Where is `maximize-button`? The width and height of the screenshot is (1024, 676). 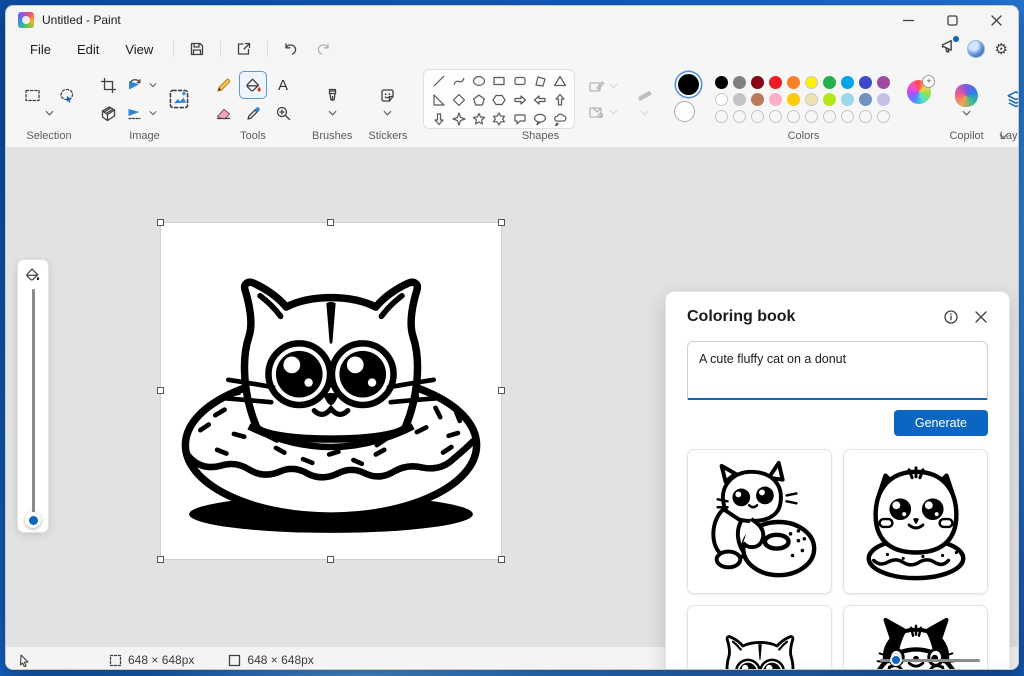 maximize-button is located at coordinates (952, 20).